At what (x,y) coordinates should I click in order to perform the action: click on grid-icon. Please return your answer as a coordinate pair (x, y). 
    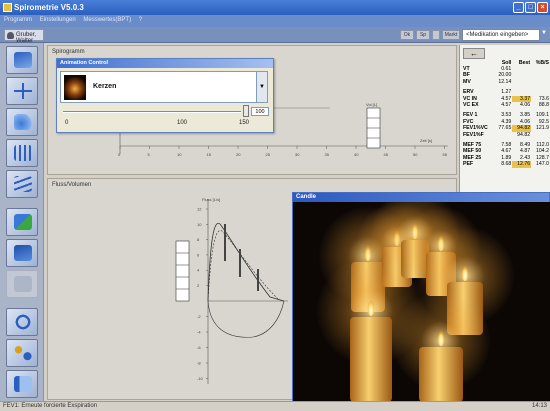
    Looking at the image, I should click on (23, 153).